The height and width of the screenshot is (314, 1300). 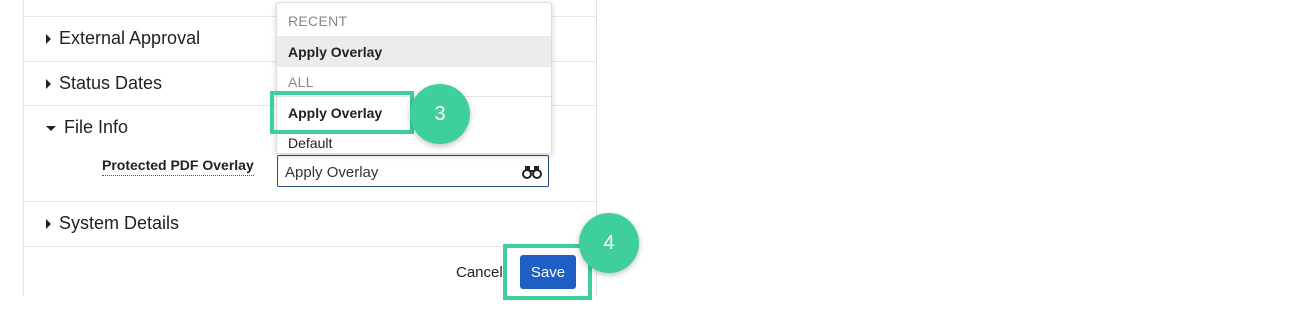 I want to click on dropdown-item-default: Default, so click(x=414, y=140).